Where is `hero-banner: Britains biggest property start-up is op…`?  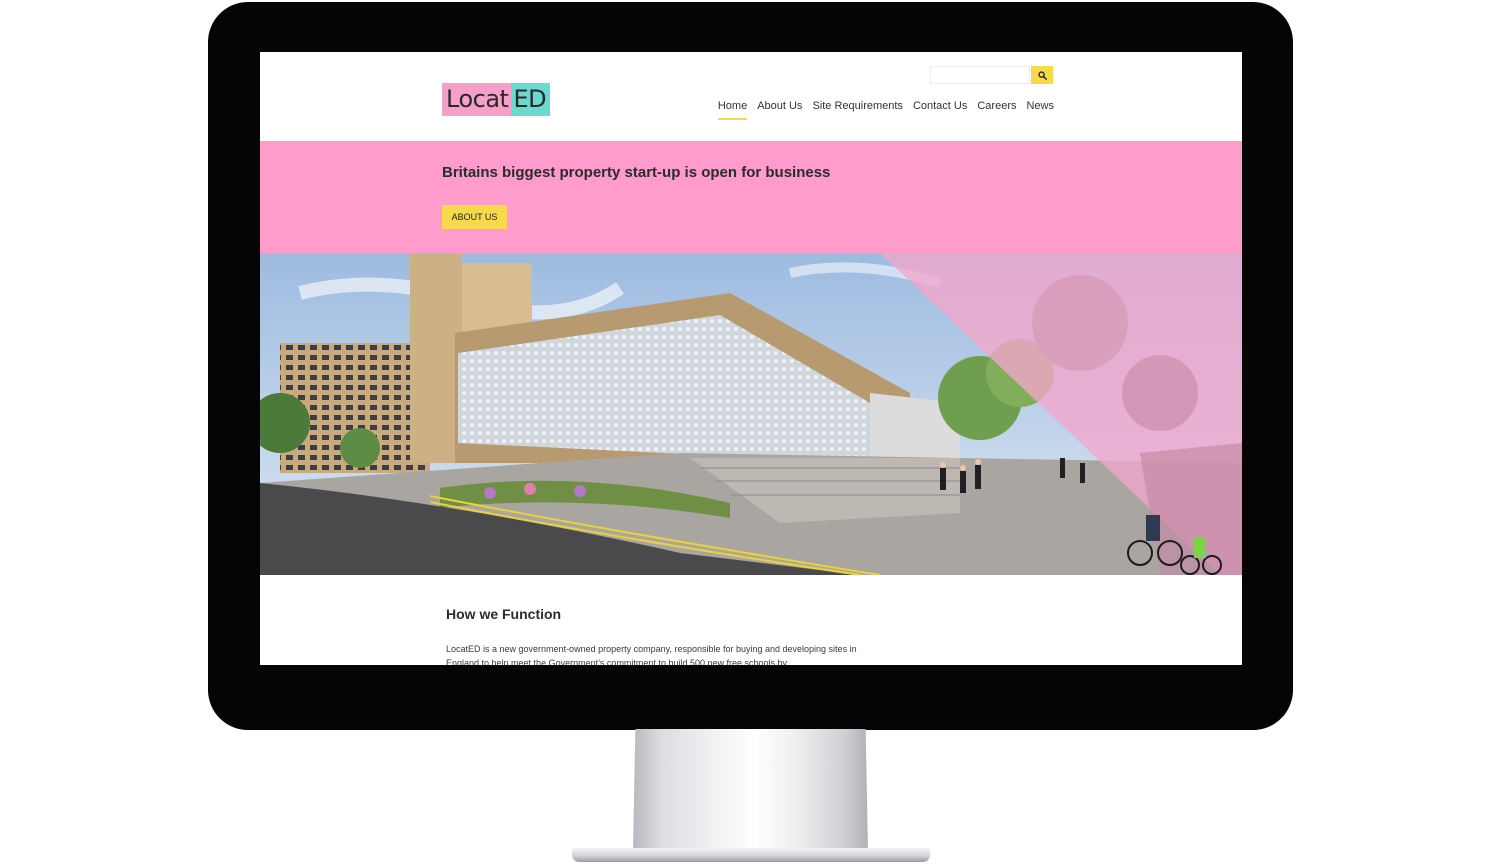
hero-banner: Britains biggest property start-up is op… is located at coordinates (751, 197).